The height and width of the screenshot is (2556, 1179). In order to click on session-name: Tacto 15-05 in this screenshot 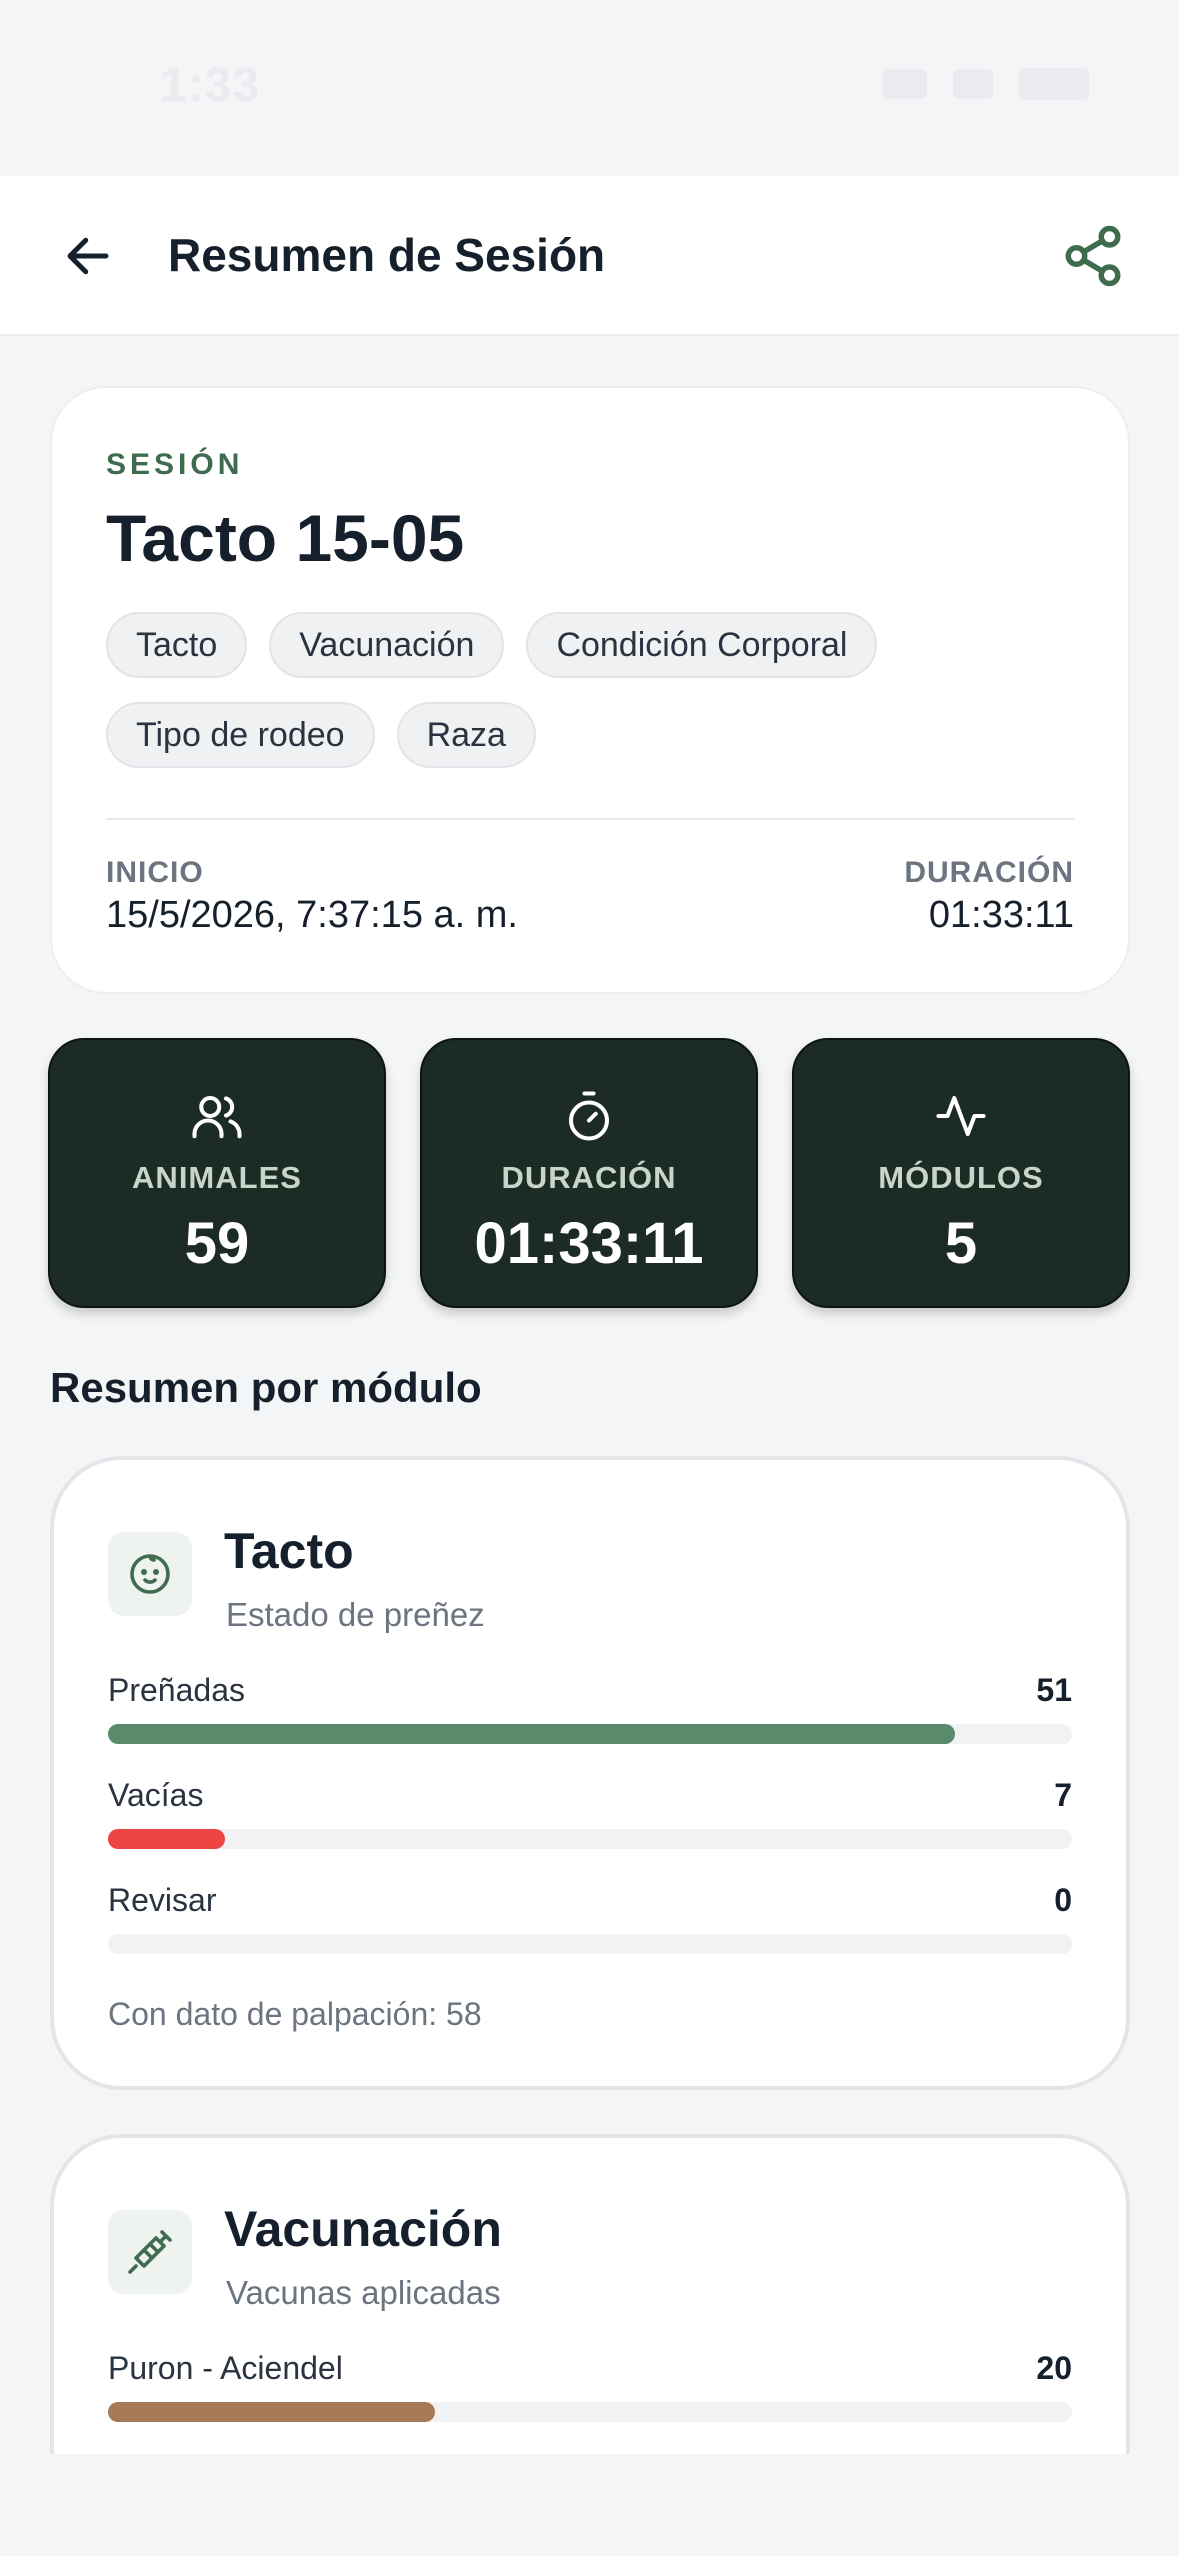, I will do `click(285, 538)`.